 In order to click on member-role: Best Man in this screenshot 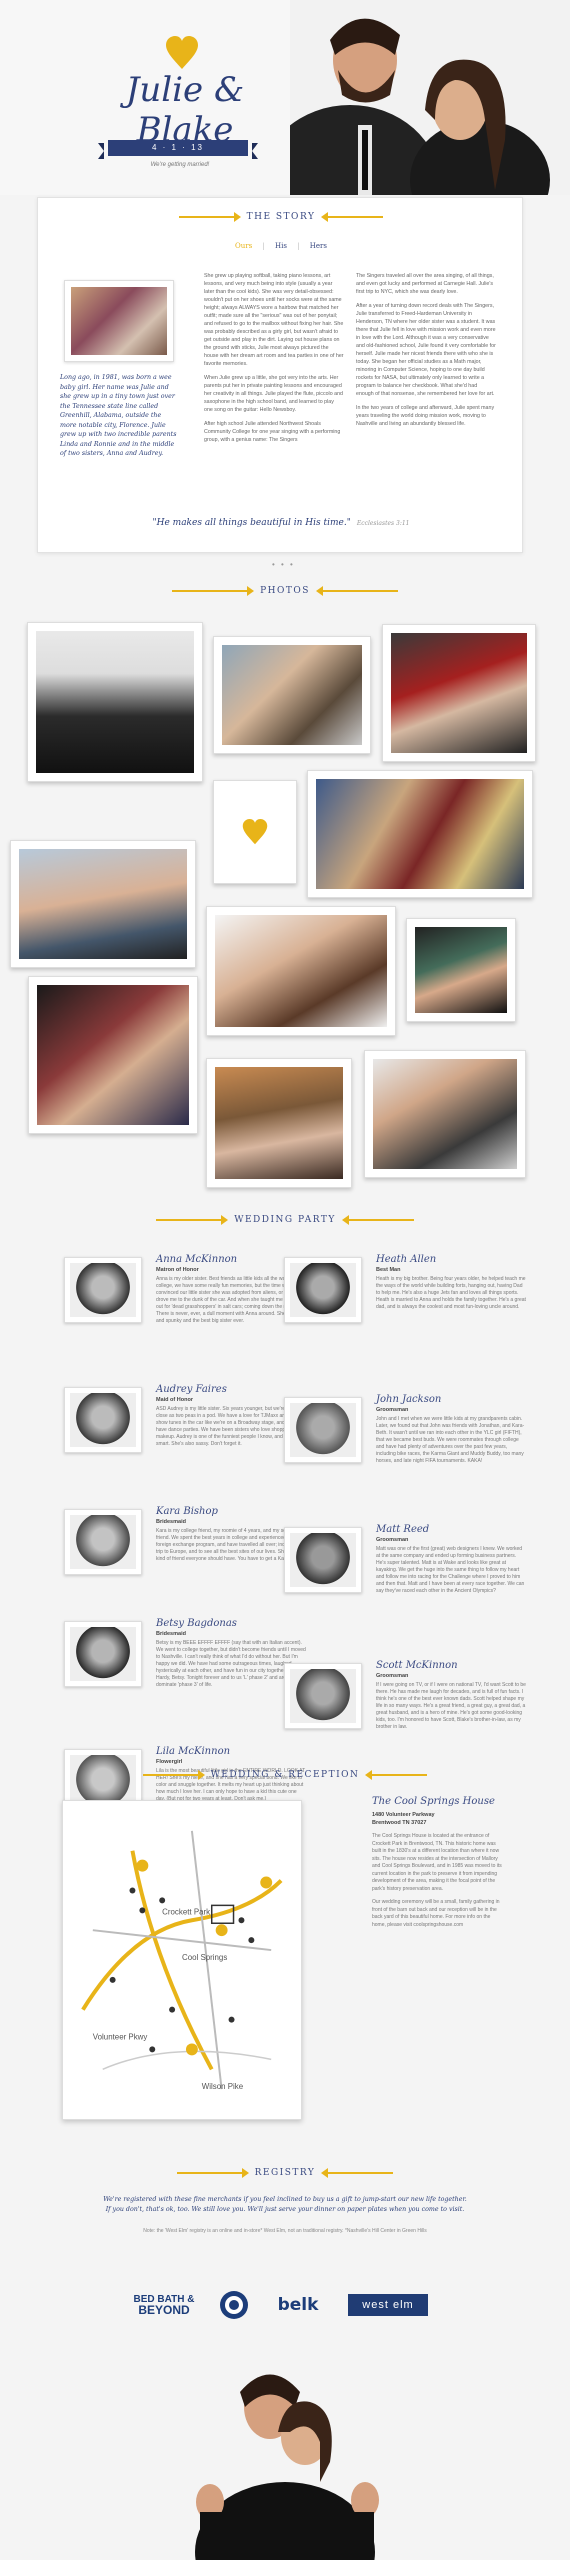, I will do `click(388, 1270)`.